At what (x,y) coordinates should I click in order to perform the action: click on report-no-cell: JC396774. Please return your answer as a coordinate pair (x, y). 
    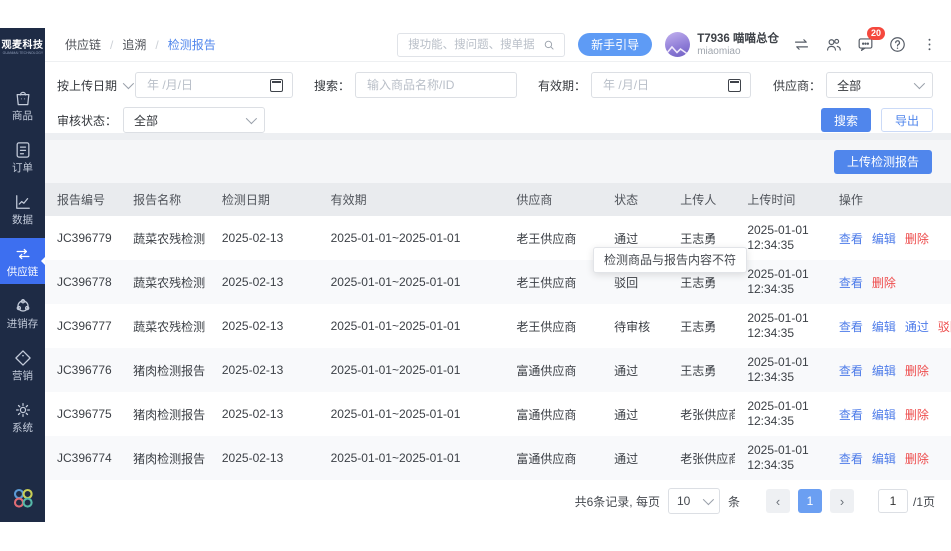
    Looking at the image, I should click on (84, 458).